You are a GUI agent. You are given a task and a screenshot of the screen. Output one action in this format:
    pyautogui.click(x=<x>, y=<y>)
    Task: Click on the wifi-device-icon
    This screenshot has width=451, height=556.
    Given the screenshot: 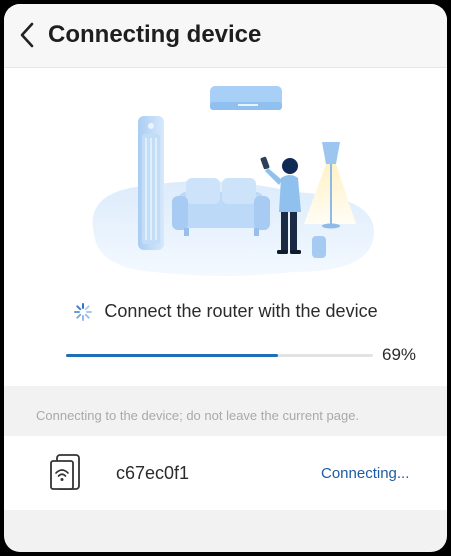 What is the action you would take?
    pyautogui.click(x=65, y=472)
    